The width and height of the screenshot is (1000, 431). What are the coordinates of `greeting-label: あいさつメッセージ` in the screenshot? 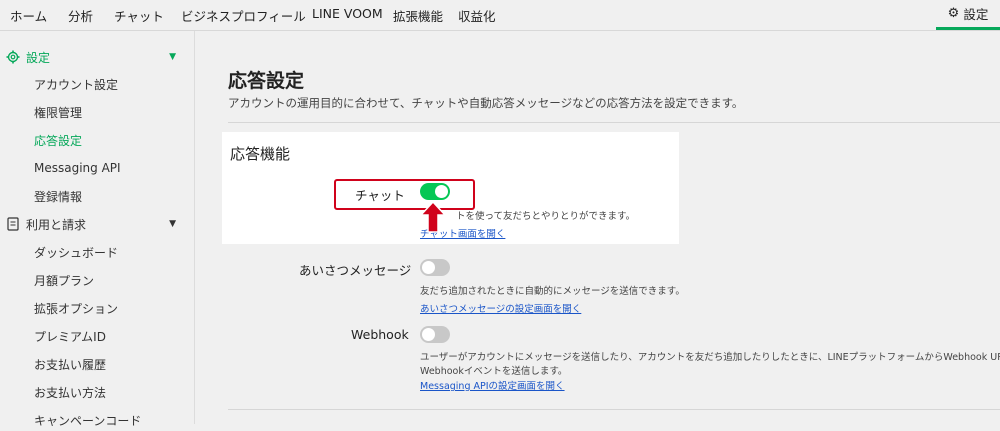 It's located at (355, 270).